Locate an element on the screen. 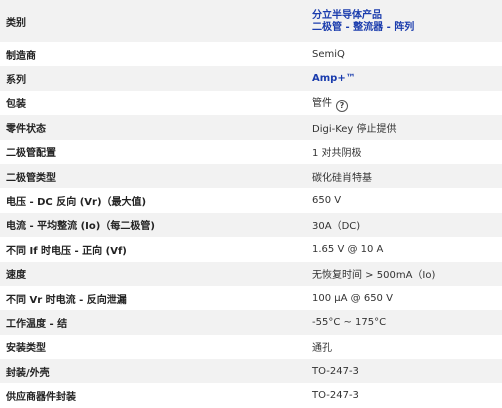  supplier-package-value: TO-247-3 is located at coordinates (404, 395).